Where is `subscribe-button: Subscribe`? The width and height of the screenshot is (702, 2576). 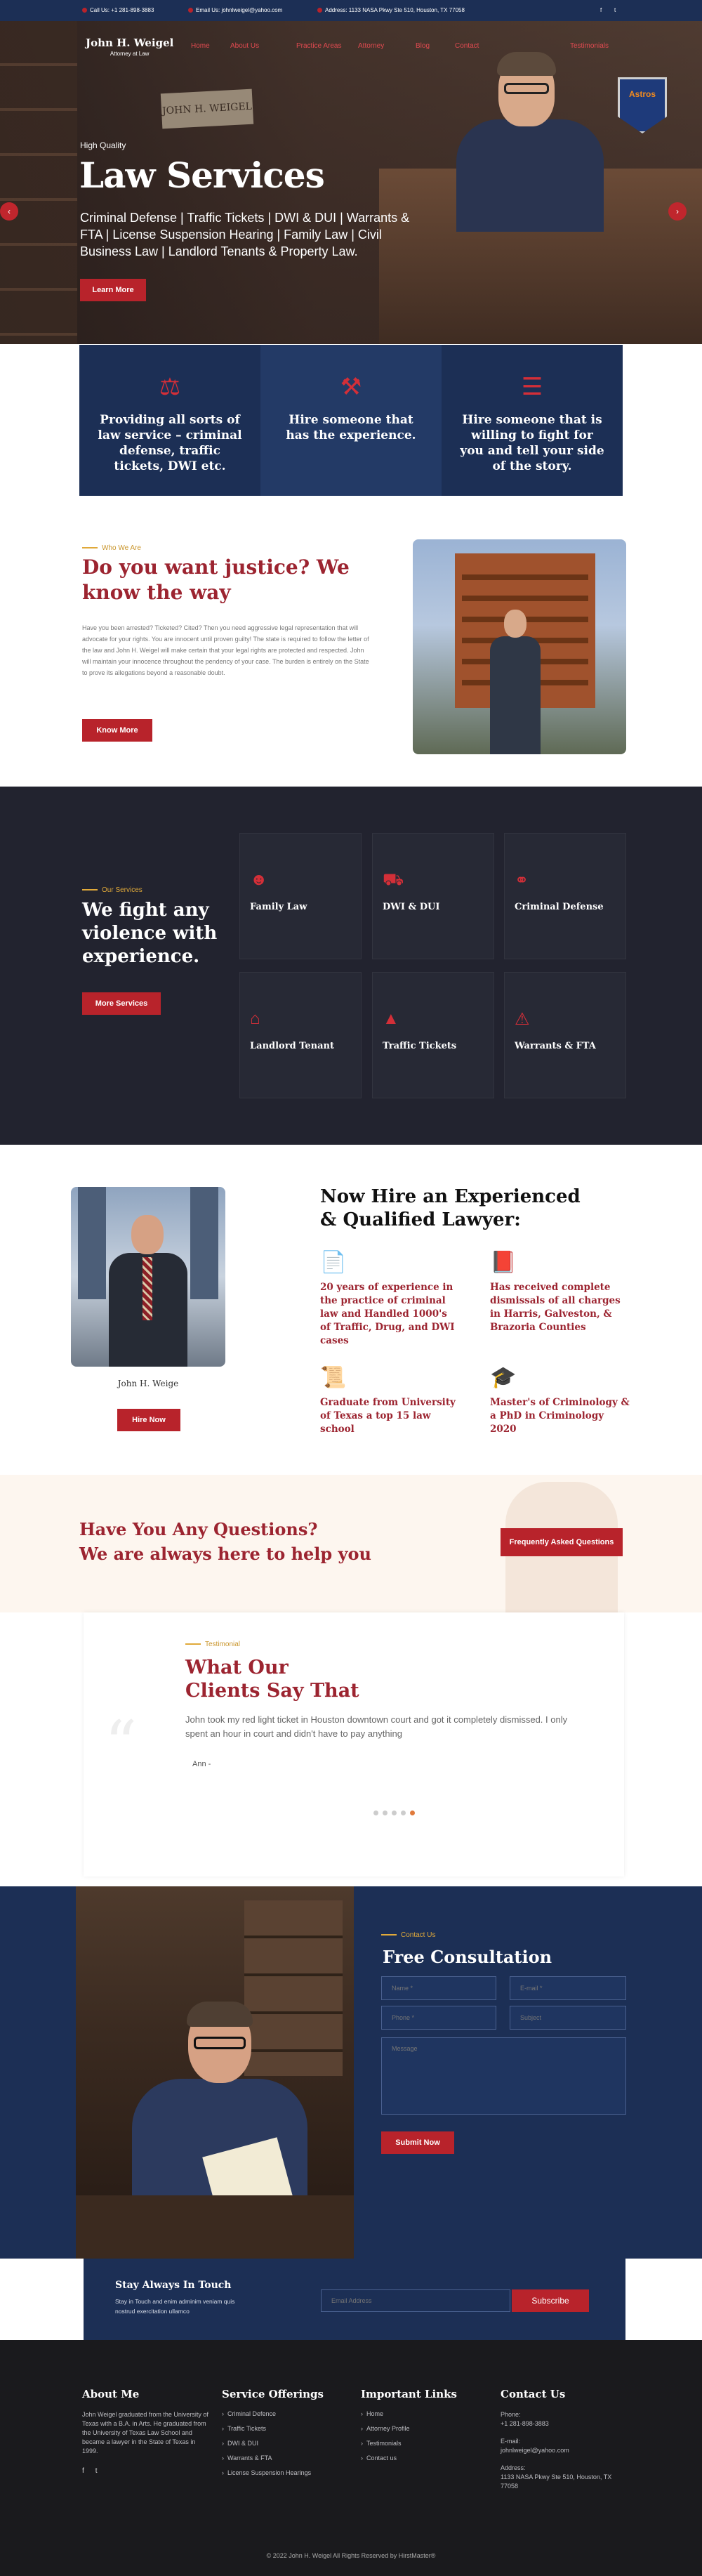
subscribe-button: Subscribe is located at coordinates (550, 2300).